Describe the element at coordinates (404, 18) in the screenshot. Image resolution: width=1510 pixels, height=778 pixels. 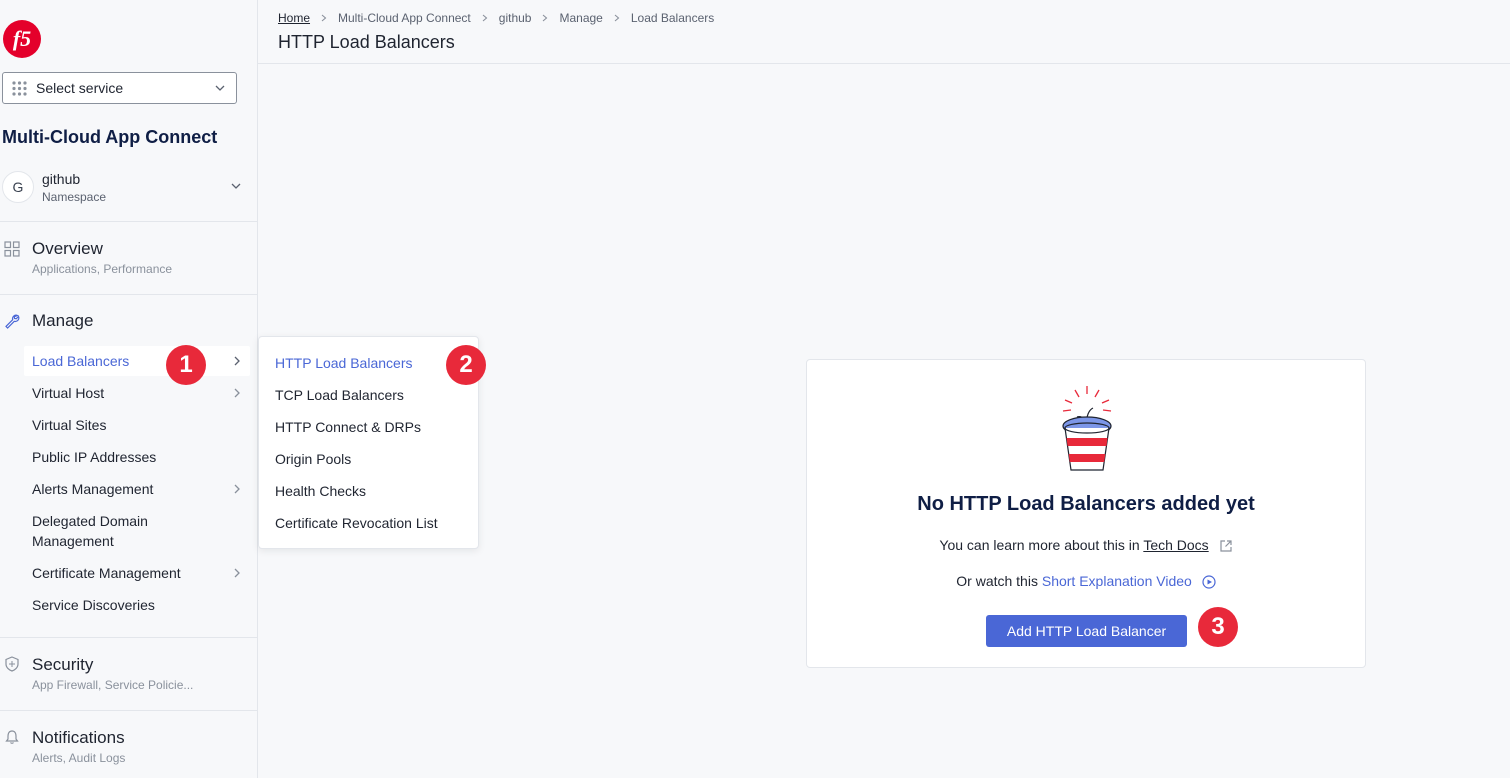
I see `breadcrumb-item: Multi-Cloud App Connect` at that location.